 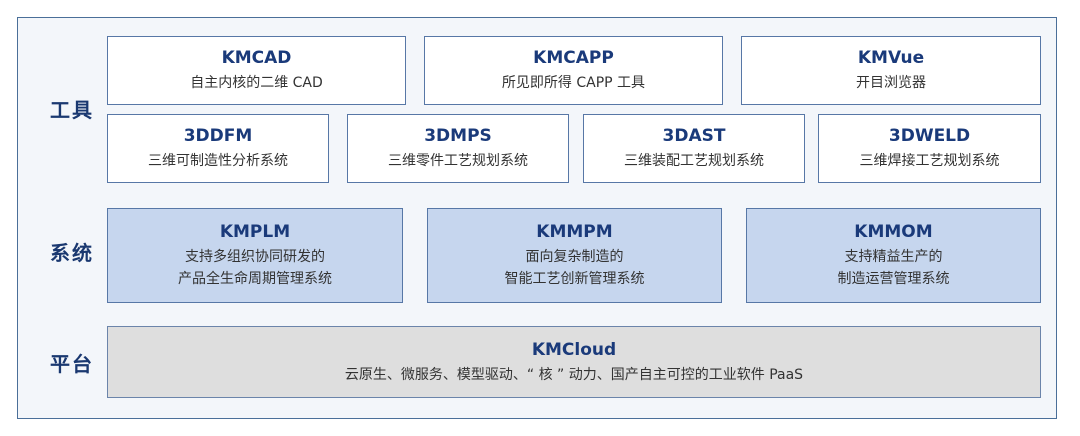 I want to click on label-systems: 系统, so click(x=72, y=253).